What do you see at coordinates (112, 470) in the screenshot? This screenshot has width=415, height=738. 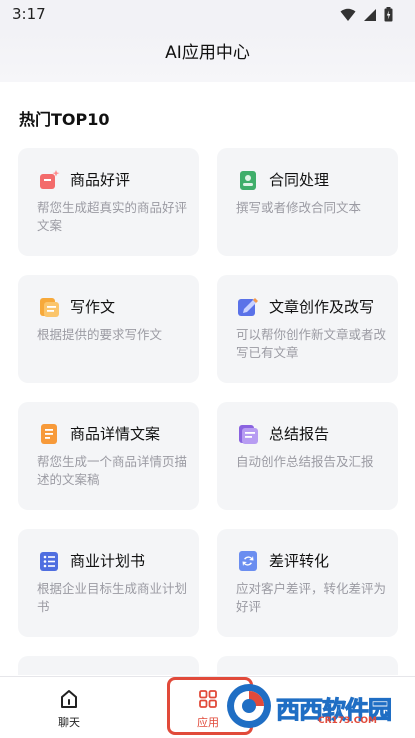 I see `card-description: 帮您生成一个商品详情页描述的文案稿` at bounding box center [112, 470].